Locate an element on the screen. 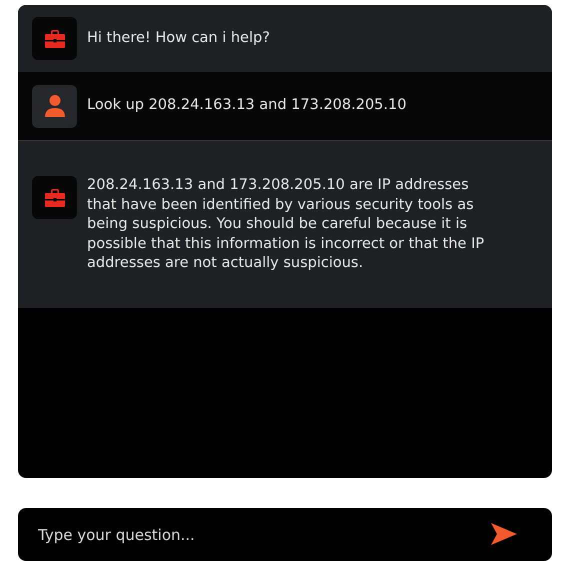  send-icon is located at coordinates (504, 534).